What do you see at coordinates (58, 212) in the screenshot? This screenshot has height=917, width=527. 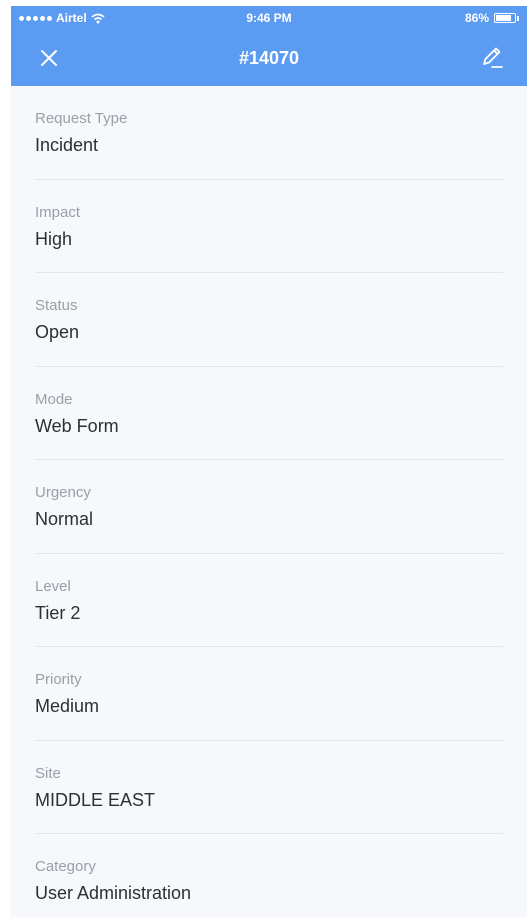 I see `field-label: Impact` at bounding box center [58, 212].